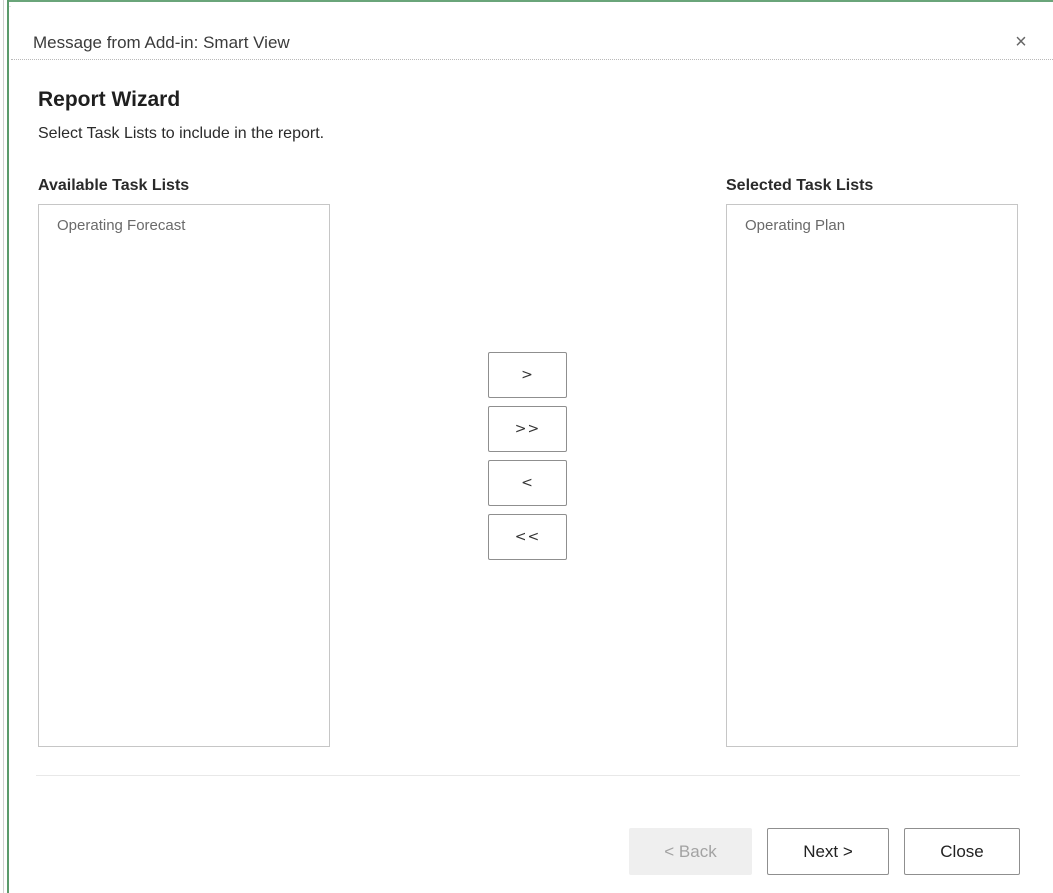  Describe the element at coordinates (828, 851) in the screenshot. I see `next-button: Next >` at that location.